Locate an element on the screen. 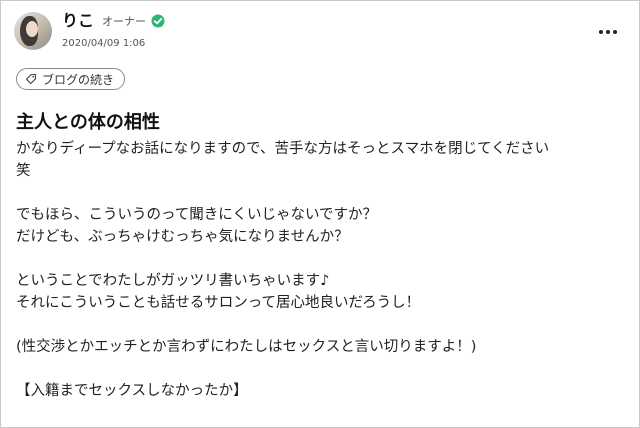 The width and height of the screenshot is (640, 428). owner-badge: オーナー is located at coordinates (124, 21).